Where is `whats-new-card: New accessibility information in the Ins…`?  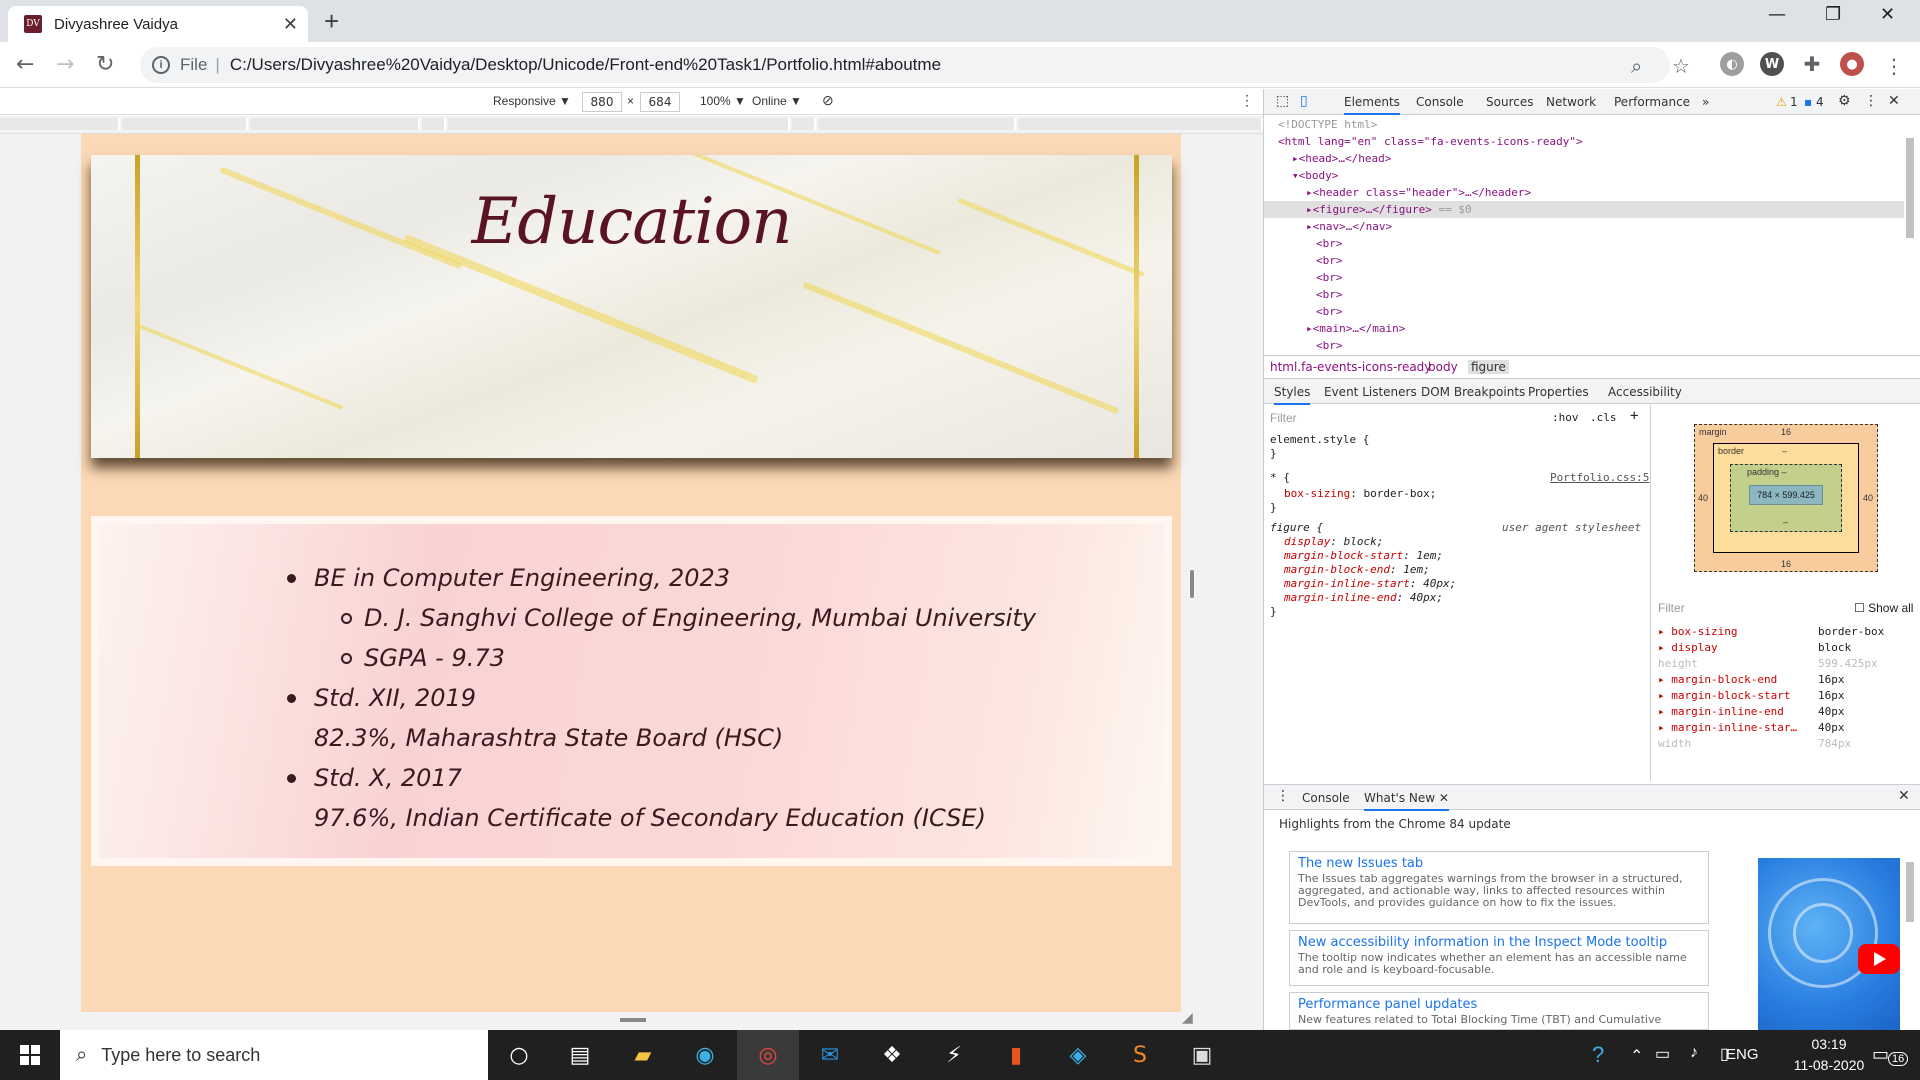 whats-new-card: New accessibility information in the Ins… is located at coordinates (1499, 958).